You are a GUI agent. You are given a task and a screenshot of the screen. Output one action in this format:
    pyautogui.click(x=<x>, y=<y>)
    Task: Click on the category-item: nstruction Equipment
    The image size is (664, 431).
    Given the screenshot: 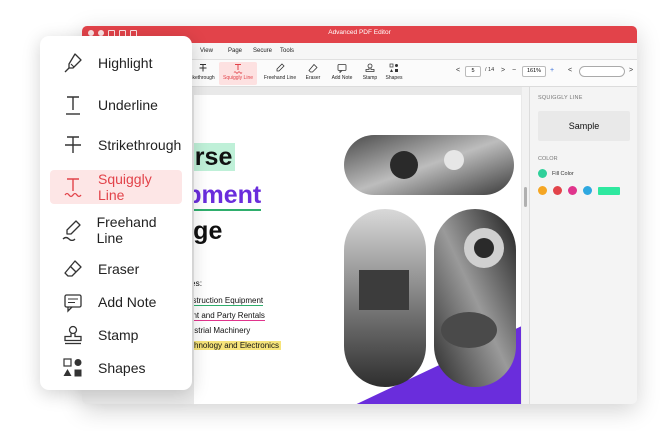 What is the action you would take?
    pyautogui.click(x=229, y=301)
    